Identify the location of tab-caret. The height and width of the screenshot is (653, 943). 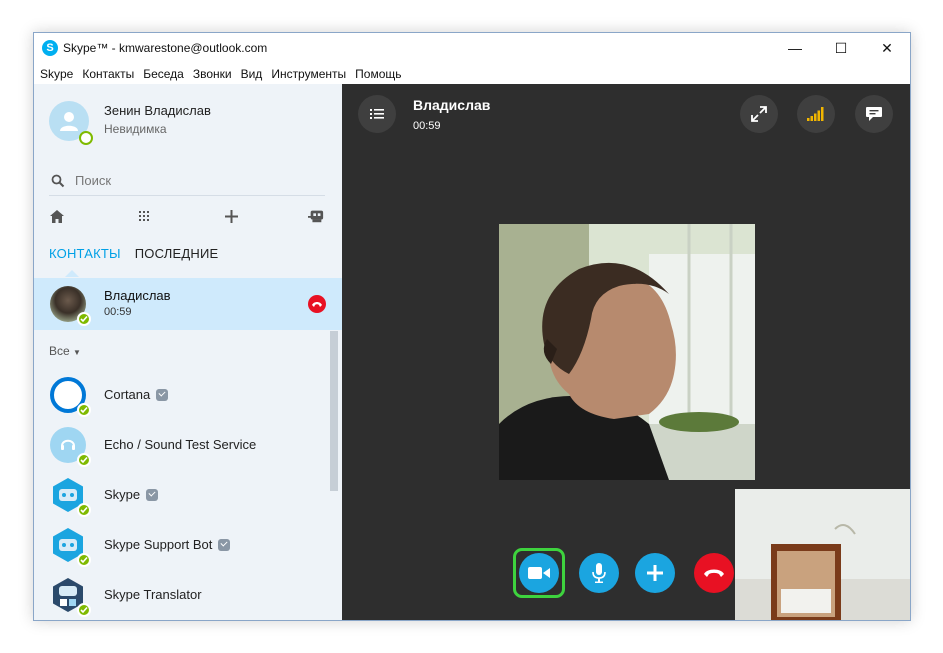
(72, 273).